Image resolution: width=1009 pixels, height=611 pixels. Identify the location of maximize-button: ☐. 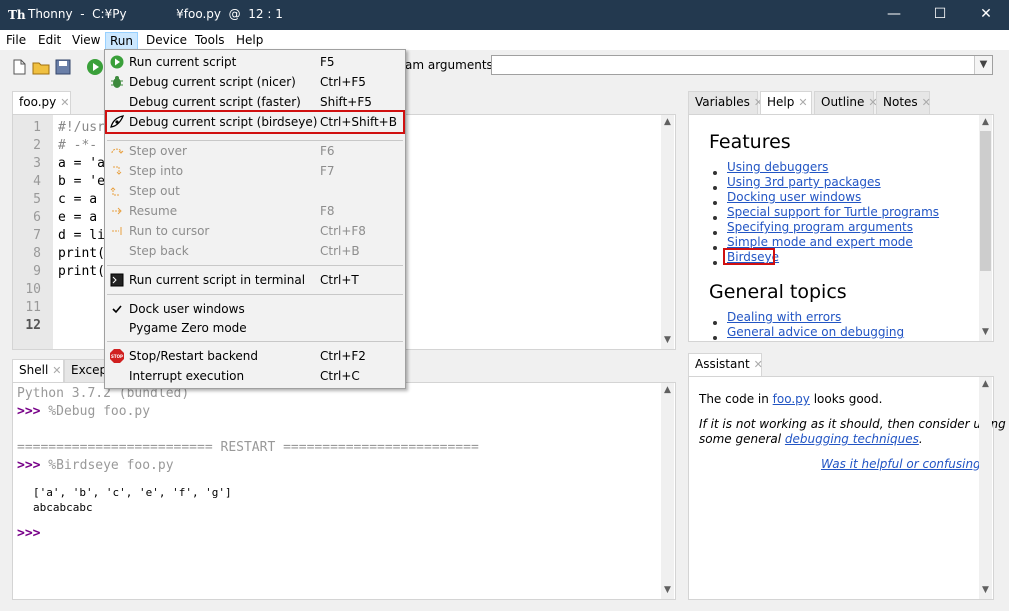
(940, 15).